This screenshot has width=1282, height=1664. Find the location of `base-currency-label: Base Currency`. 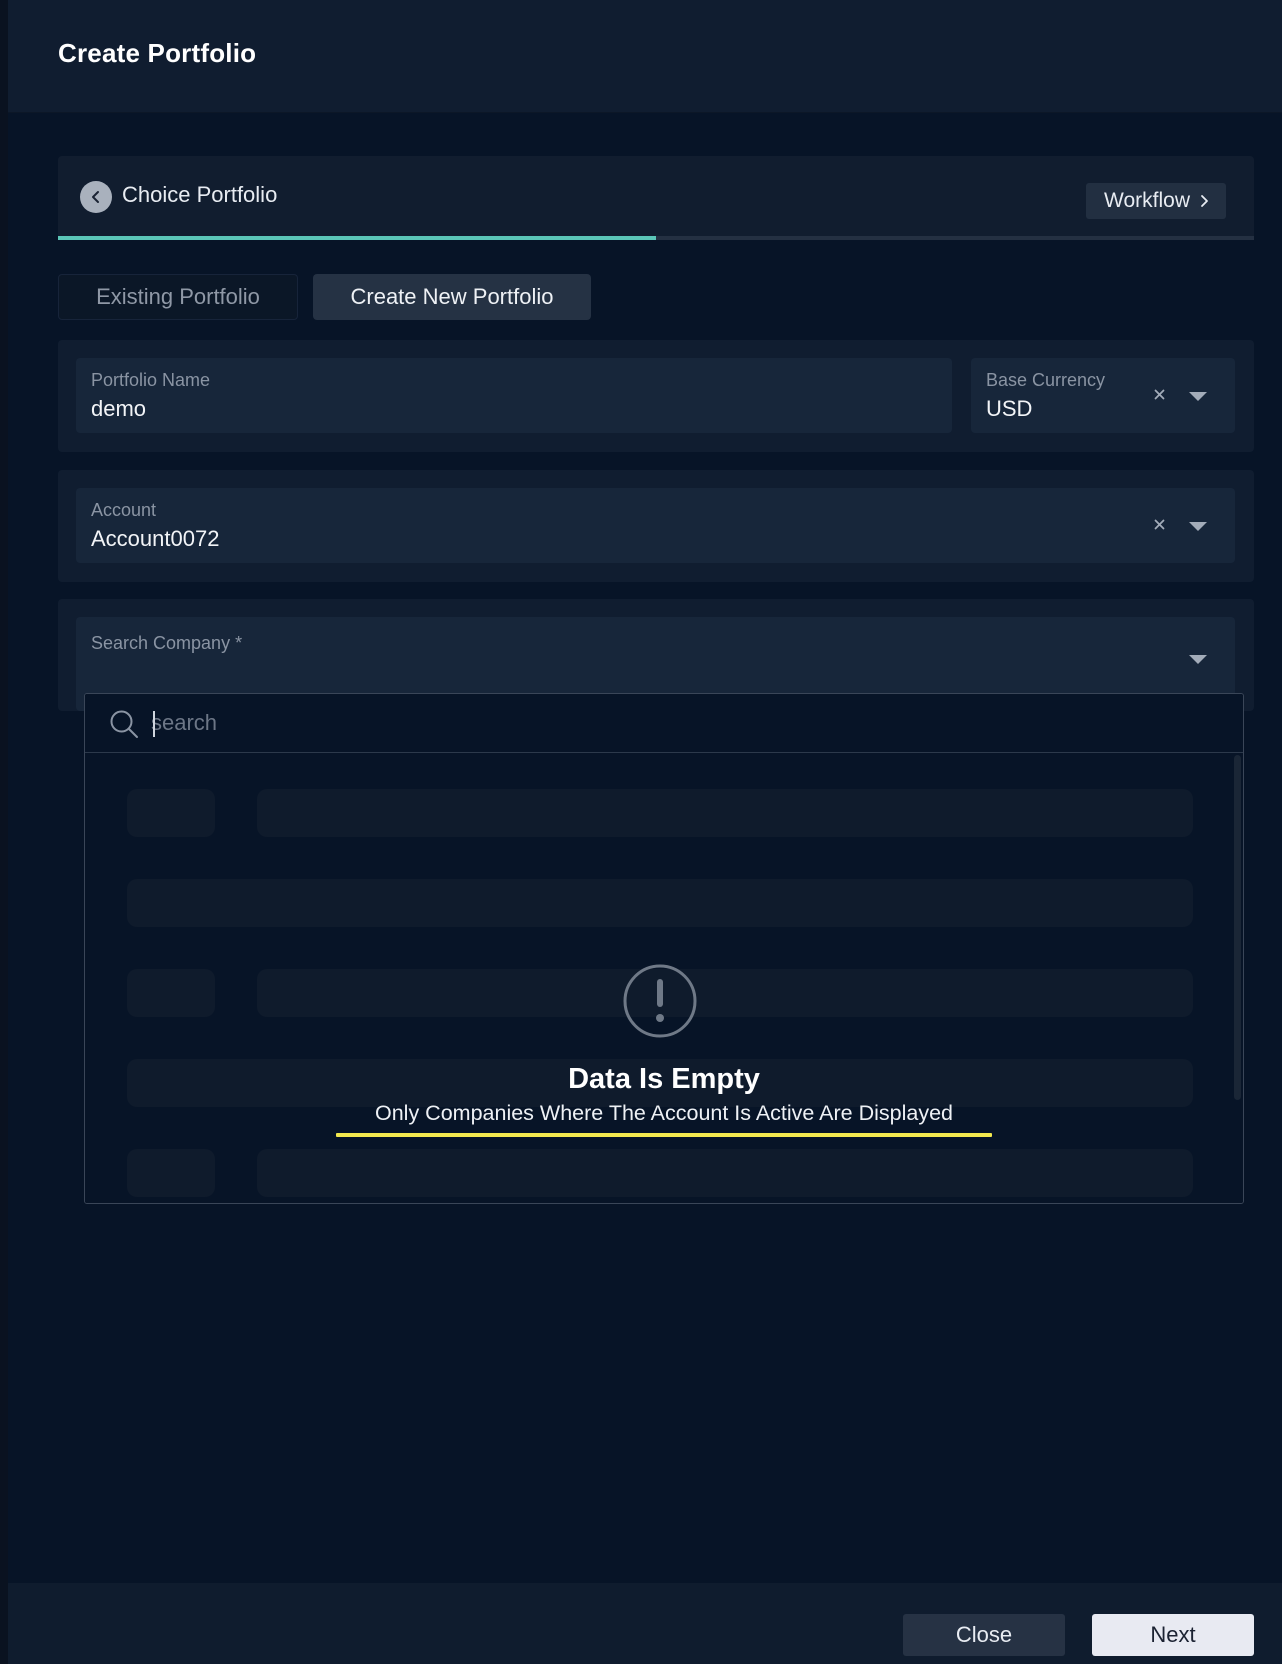

base-currency-label: Base Currency is located at coordinates (1046, 380).